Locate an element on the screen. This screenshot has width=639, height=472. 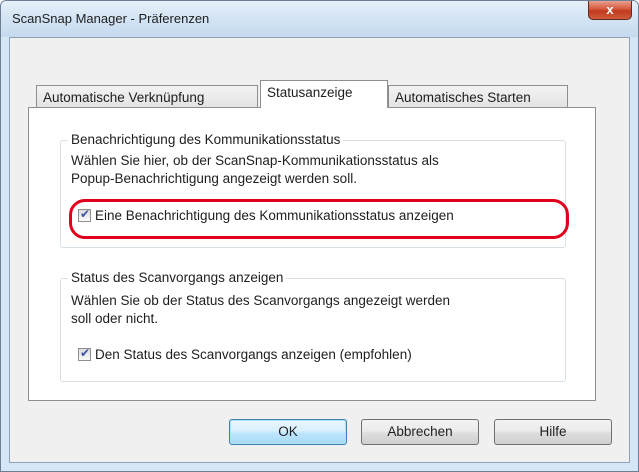
tab-automatische-verknuepfung: Automatische Verknüpfung is located at coordinates (147, 96).